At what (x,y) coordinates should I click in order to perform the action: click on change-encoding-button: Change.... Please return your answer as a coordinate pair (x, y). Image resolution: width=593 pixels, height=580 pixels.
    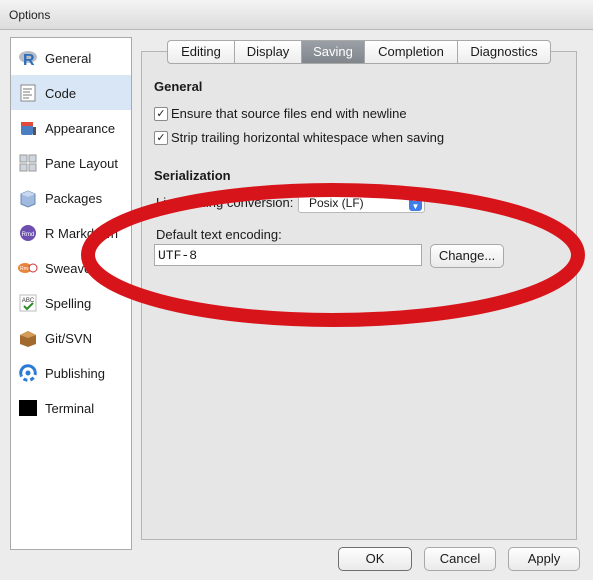
    Looking at the image, I should click on (467, 256).